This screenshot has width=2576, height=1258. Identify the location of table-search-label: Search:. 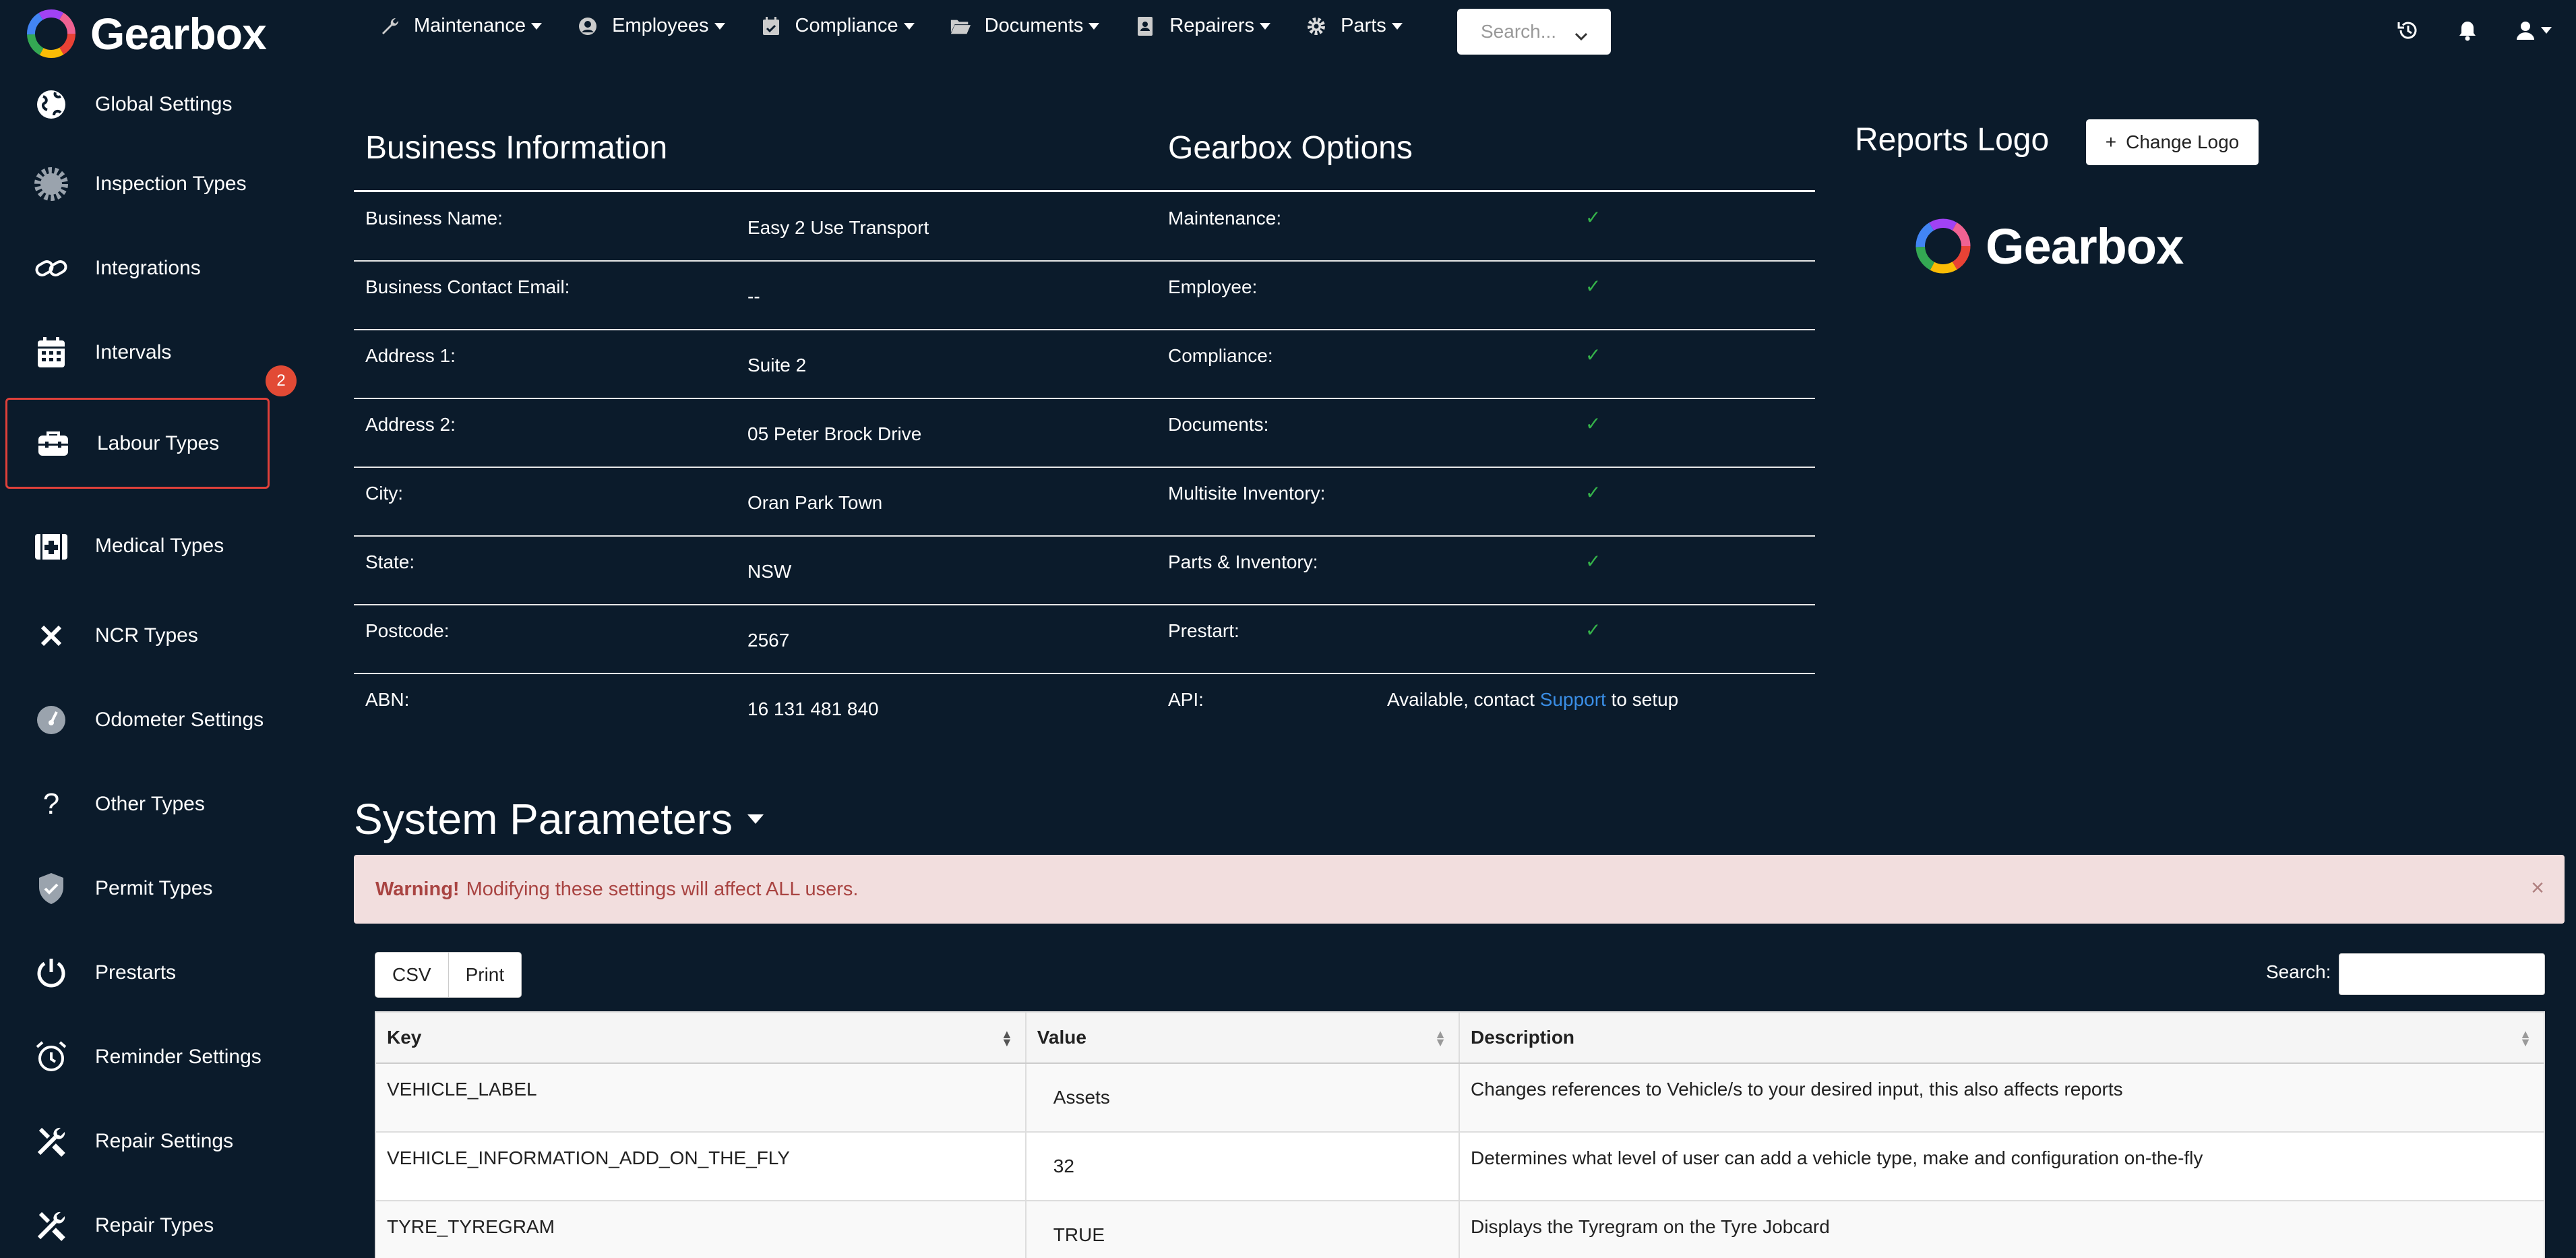
(2298, 971).